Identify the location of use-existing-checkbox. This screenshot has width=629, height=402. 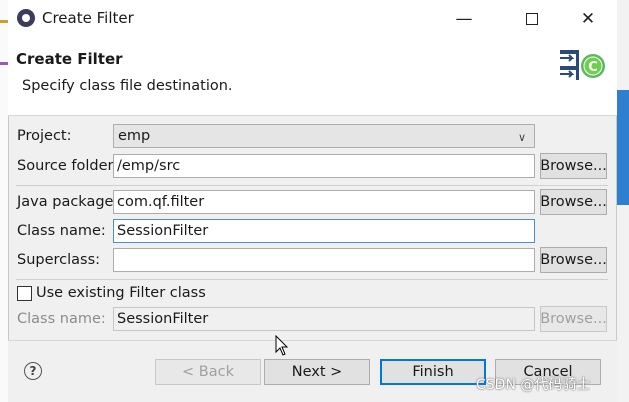
(24, 293).